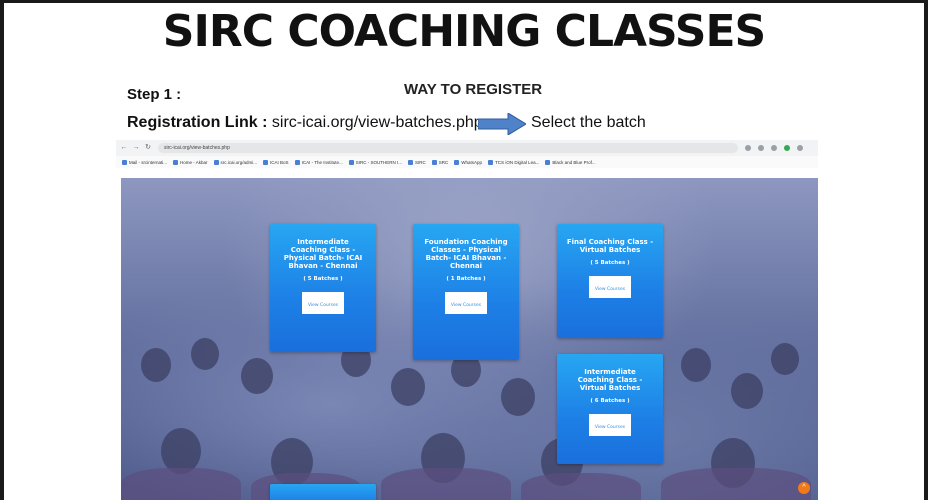 The height and width of the screenshot is (500, 928). I want to click on menu-icon, so click(800, 148).